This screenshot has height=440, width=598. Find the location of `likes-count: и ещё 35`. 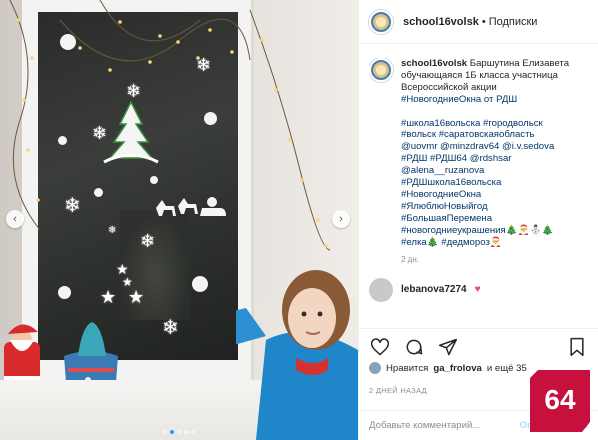

likes-count: и ещё 35 is located at coordinates (507, 368).